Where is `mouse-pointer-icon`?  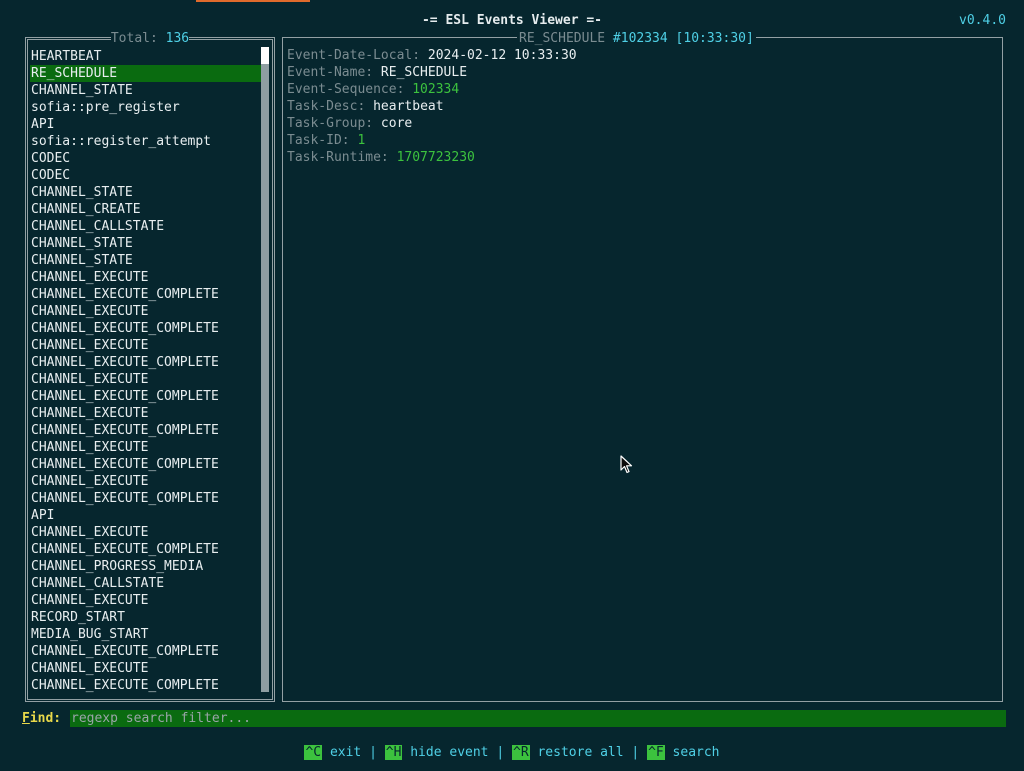 mouse-pointer-icon is located at coordinates (626, 464).